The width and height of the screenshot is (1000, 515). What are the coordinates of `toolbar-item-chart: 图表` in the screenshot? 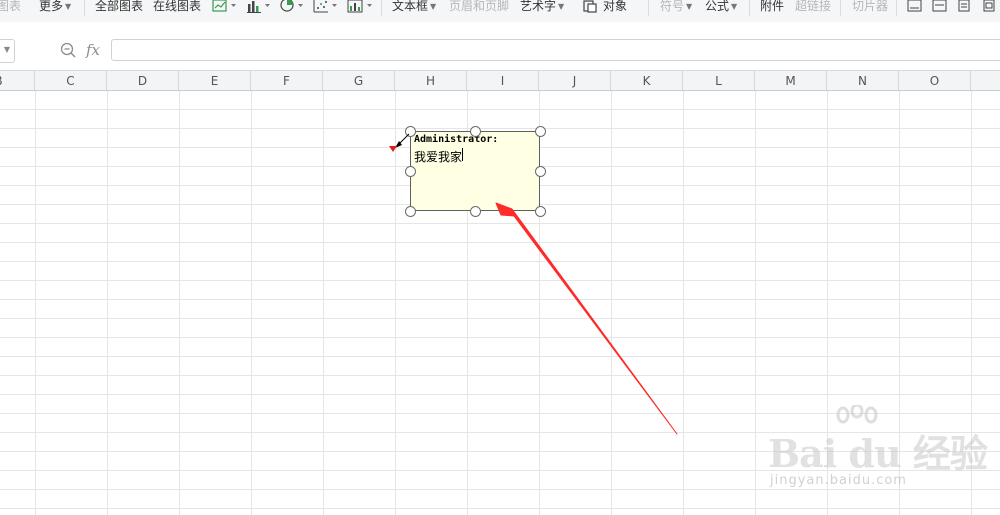 It's located at (10, 7).